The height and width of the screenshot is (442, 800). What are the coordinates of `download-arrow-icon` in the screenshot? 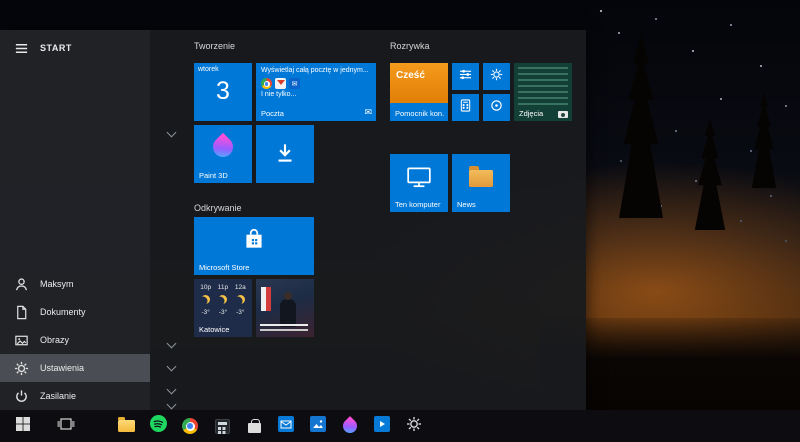 It's located at (285, 155).